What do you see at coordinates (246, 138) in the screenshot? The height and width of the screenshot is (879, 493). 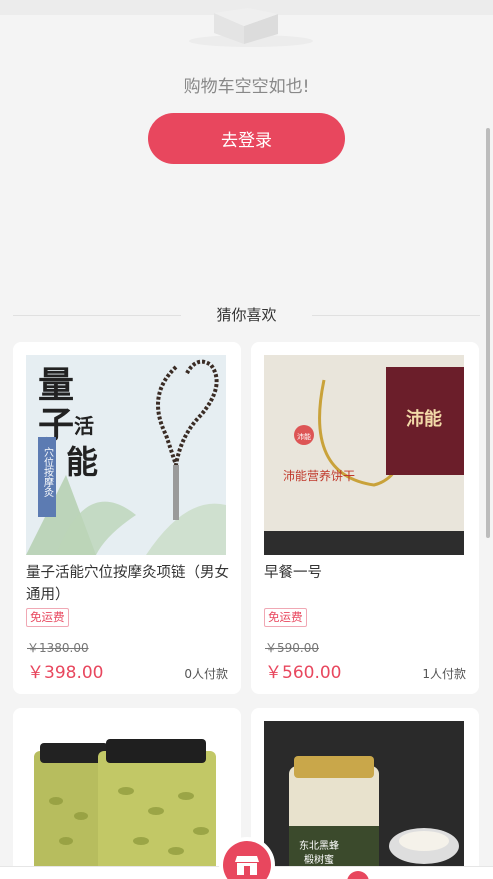 I see `login-button: 去登录` at bounding box center [246, 138].